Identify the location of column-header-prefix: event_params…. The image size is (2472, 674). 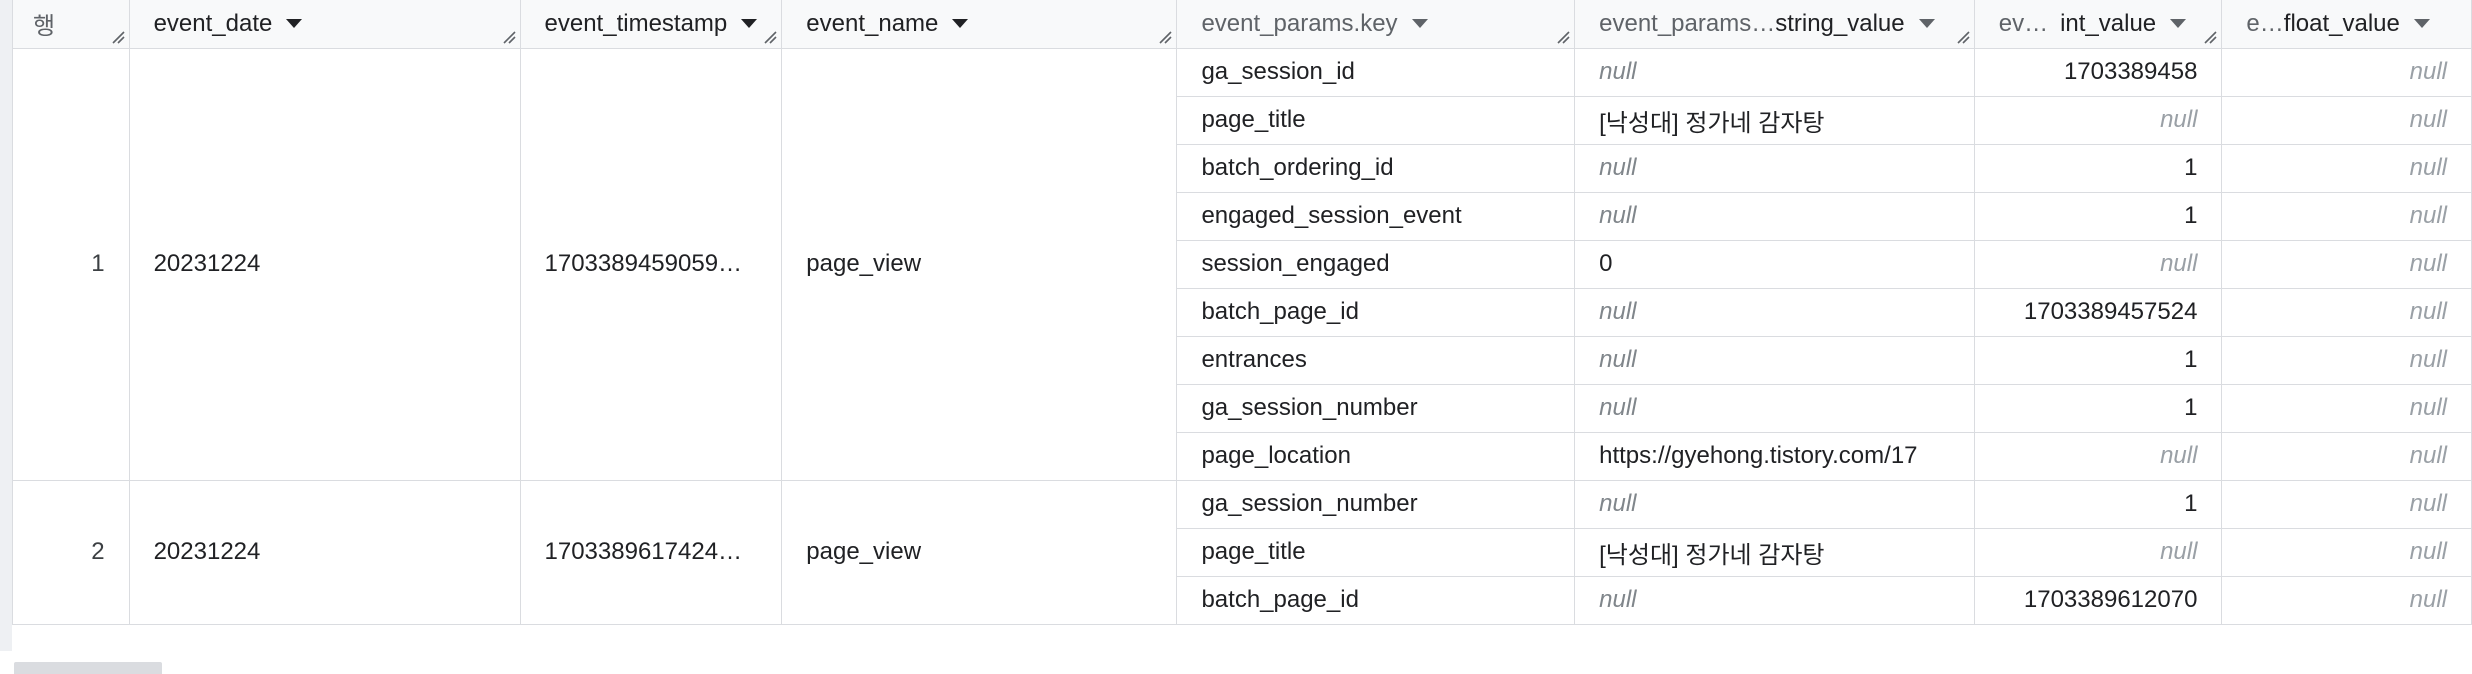
(1687, 23).